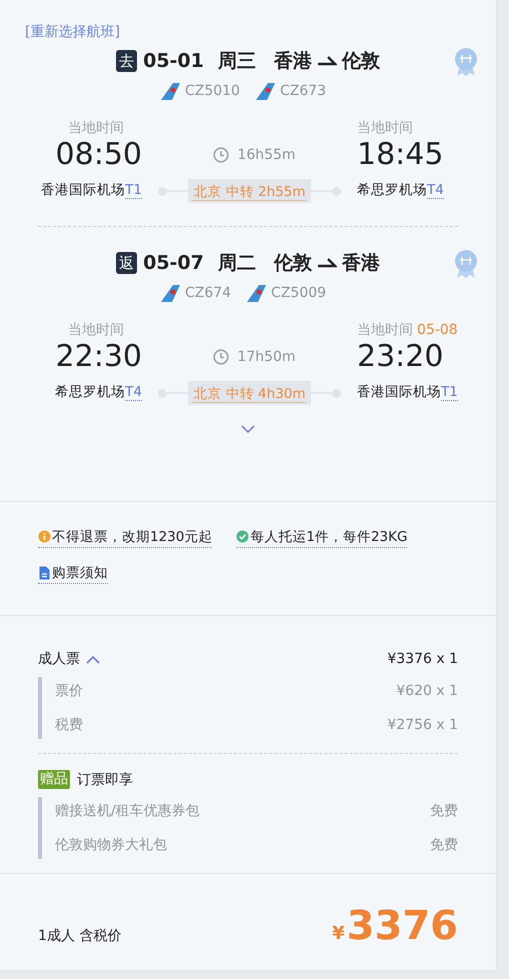 The height and width of the screenshot is (979, 509). Describe the element at coordinates (69, 691) in the screenshot. I see `price-item-label: 票价` at that location.